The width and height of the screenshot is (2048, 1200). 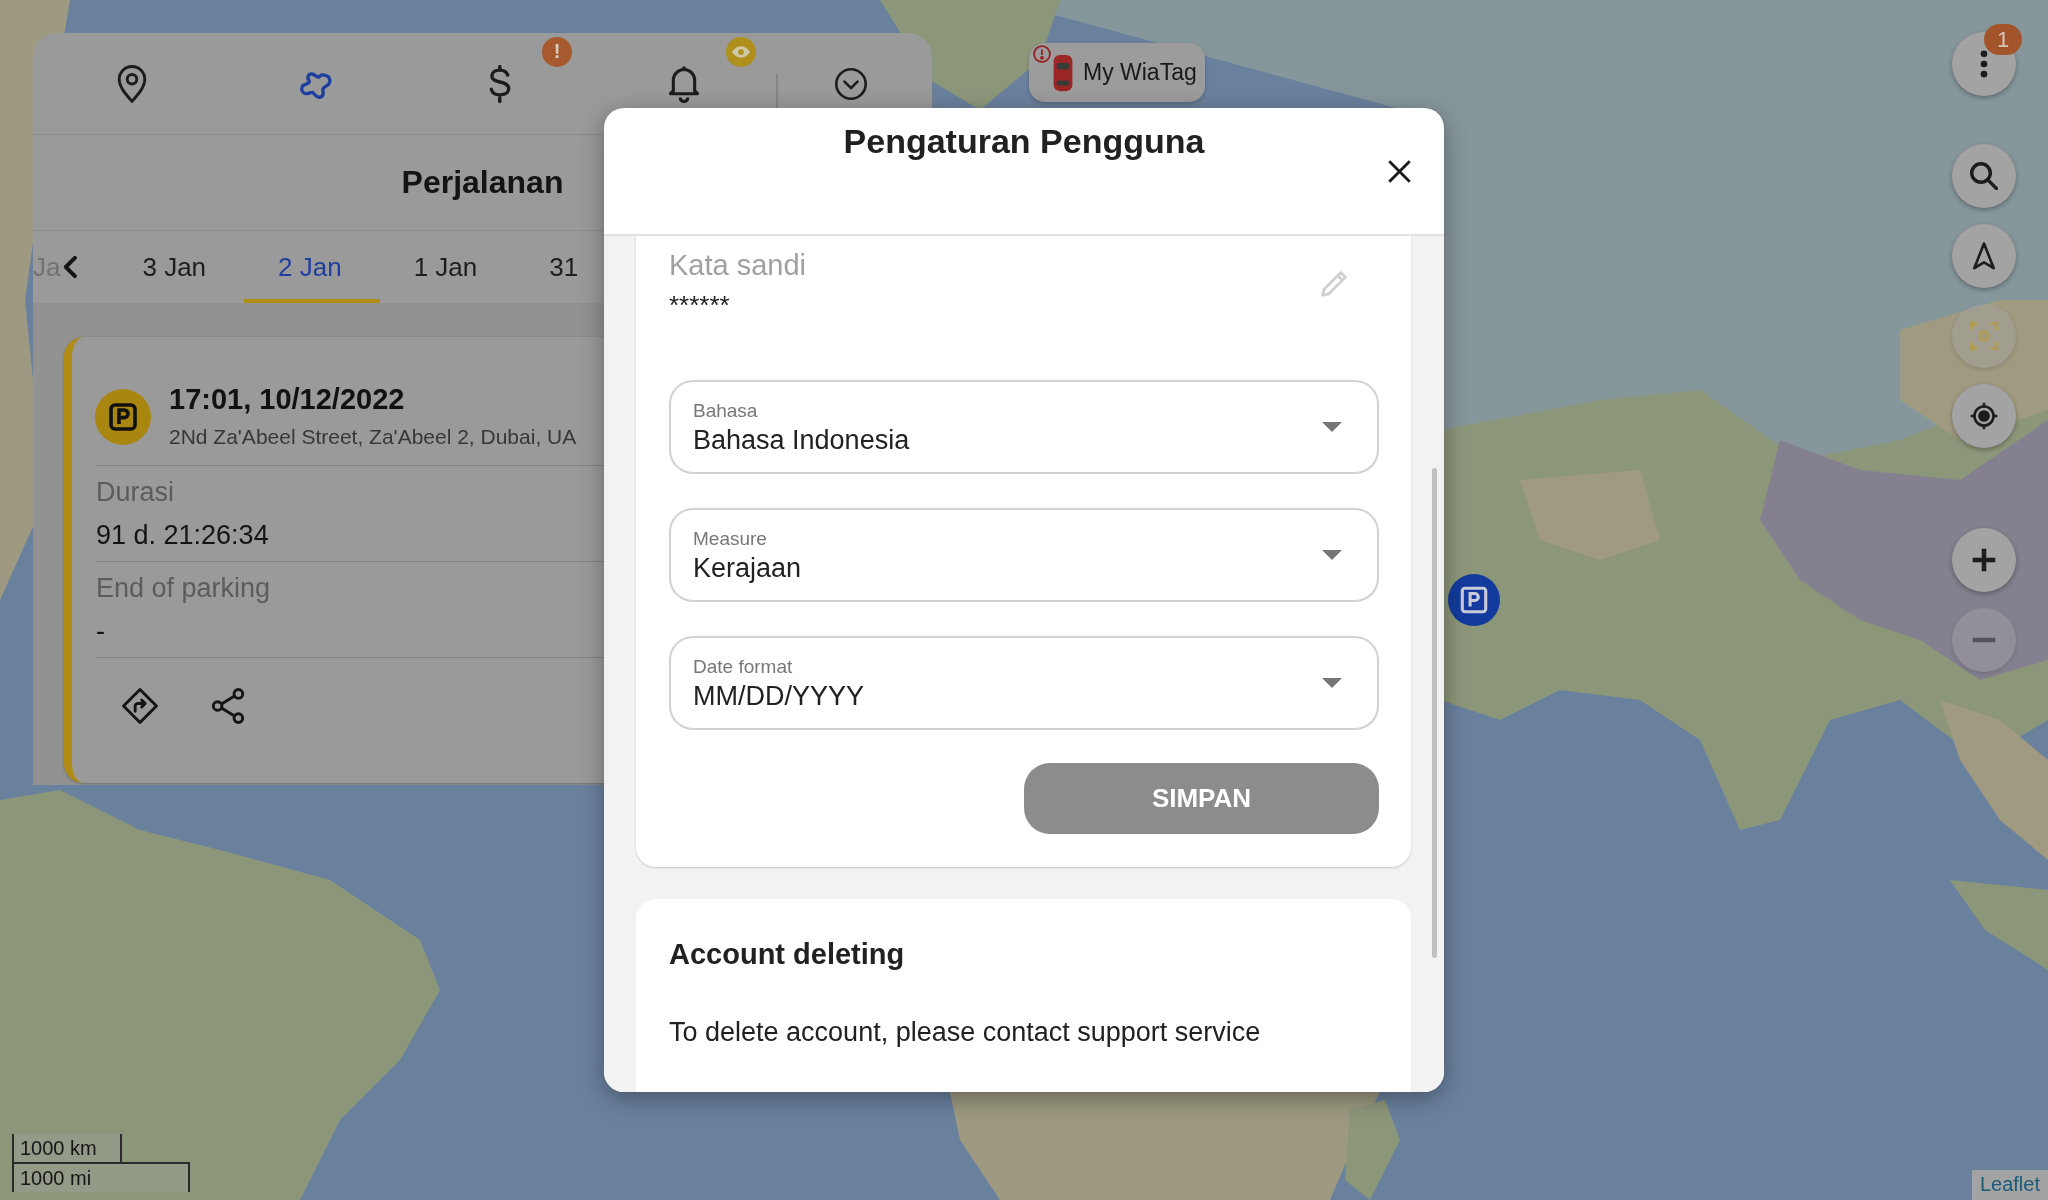 I want to click on select-field: Date format MM/DD/YYYY, so click(x=1024, y=683).